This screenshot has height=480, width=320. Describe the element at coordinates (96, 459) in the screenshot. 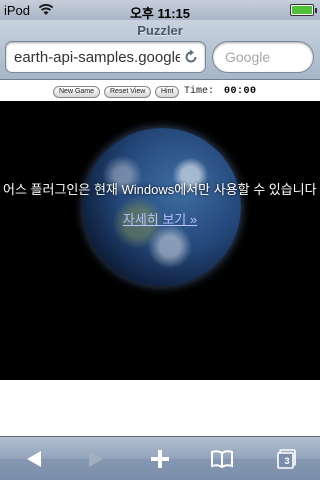

I see `forward-icon` at that location.